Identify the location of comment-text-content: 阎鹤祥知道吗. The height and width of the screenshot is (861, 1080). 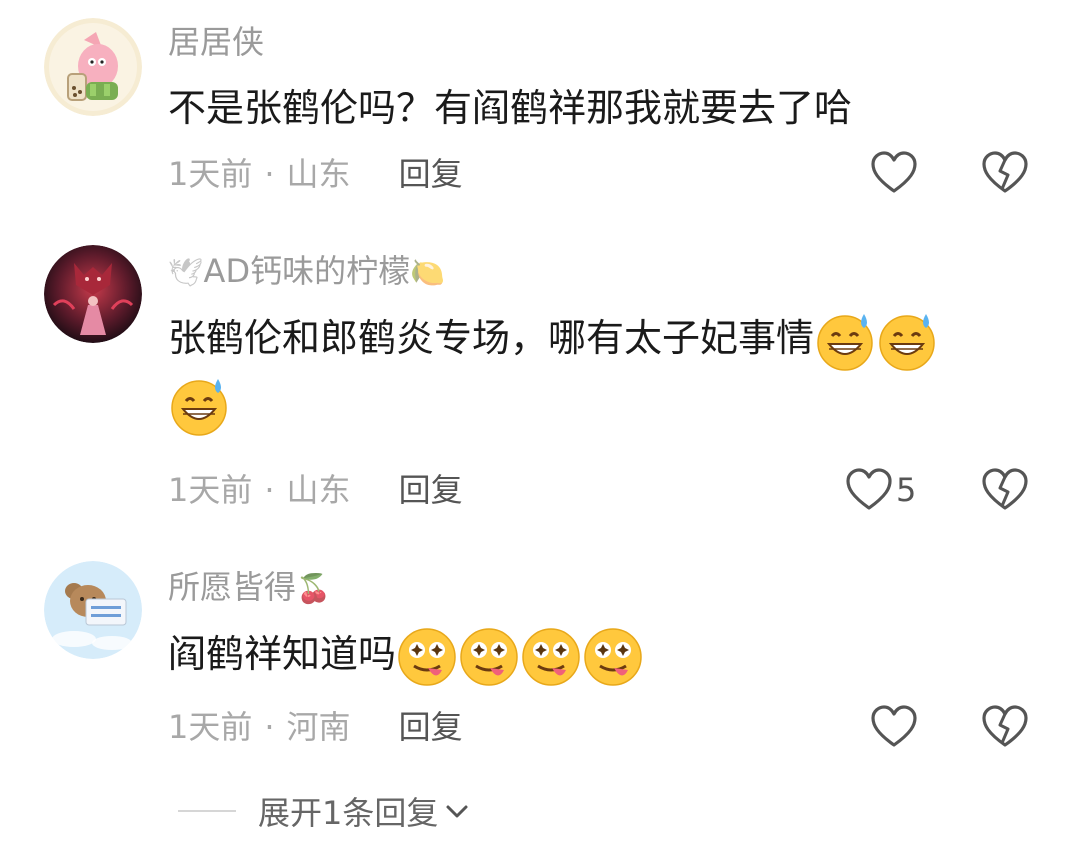
(282, 654).